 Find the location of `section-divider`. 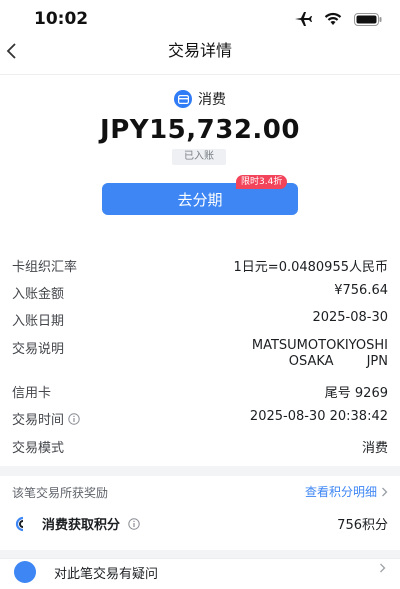

section-divider is located at coordinates (200, 471).